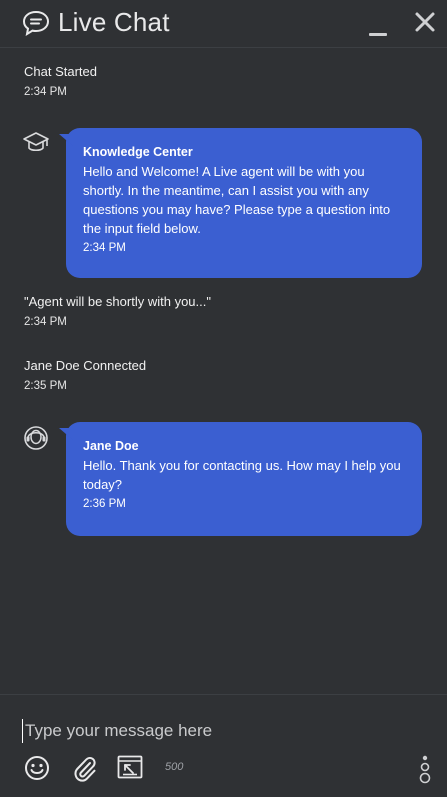 The width and height of the screenshot is (447, 797). Describe the element at coordinates (223, 745) in the screenshot. I see `message-composer: 500` at that location.